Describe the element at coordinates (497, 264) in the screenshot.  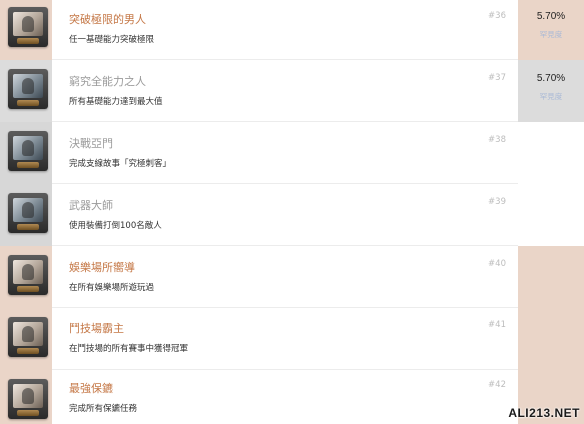
I see `achievement-number: #40` at that location.